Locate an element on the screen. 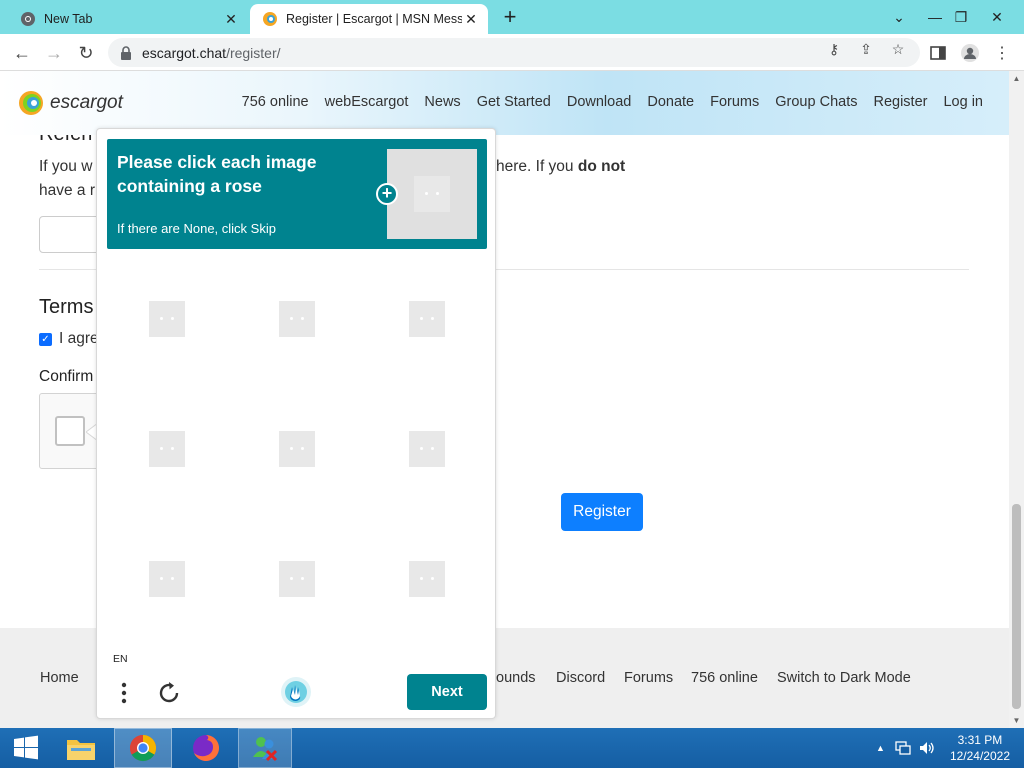  nav-get-started: Get Started is located at coordinates (514, 102).